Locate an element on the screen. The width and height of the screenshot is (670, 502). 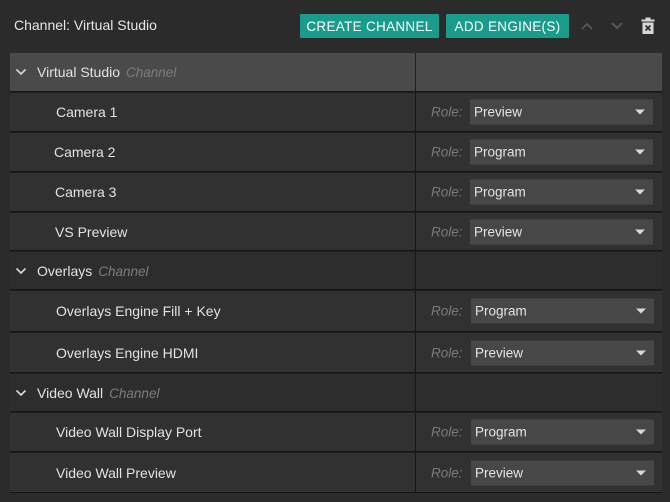
engine-name: Camera 3 is located at coordinates (86, 192).